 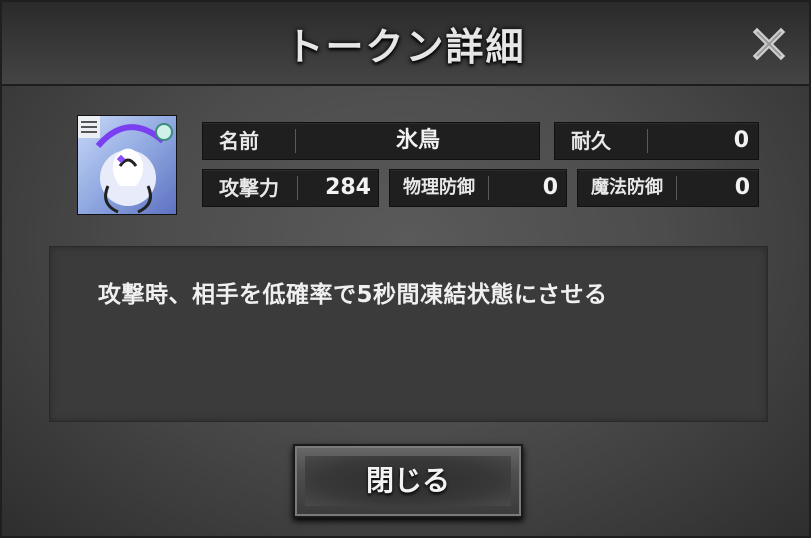 What do you see at coordinates (127, 165) in the screenshot?
I see `token-portrait` at bounding box center [127, 165].